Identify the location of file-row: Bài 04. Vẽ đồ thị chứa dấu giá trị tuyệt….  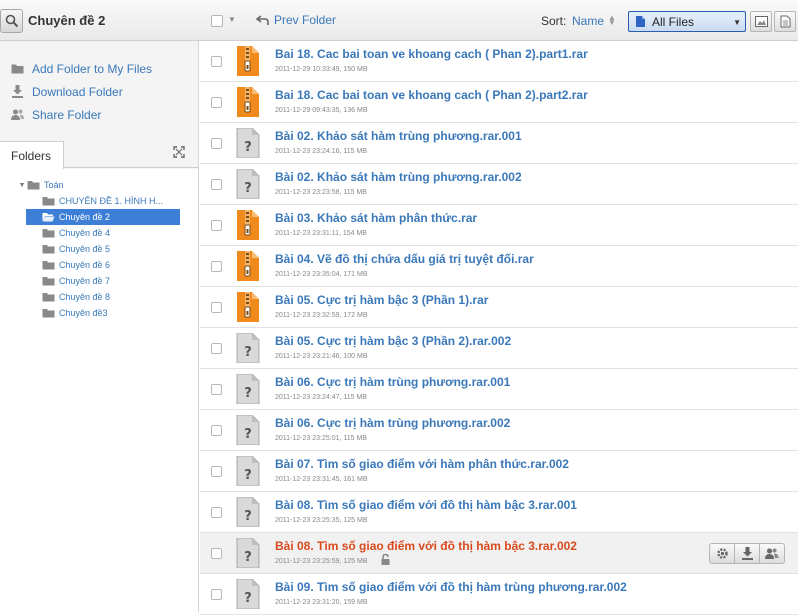
(499, 266).